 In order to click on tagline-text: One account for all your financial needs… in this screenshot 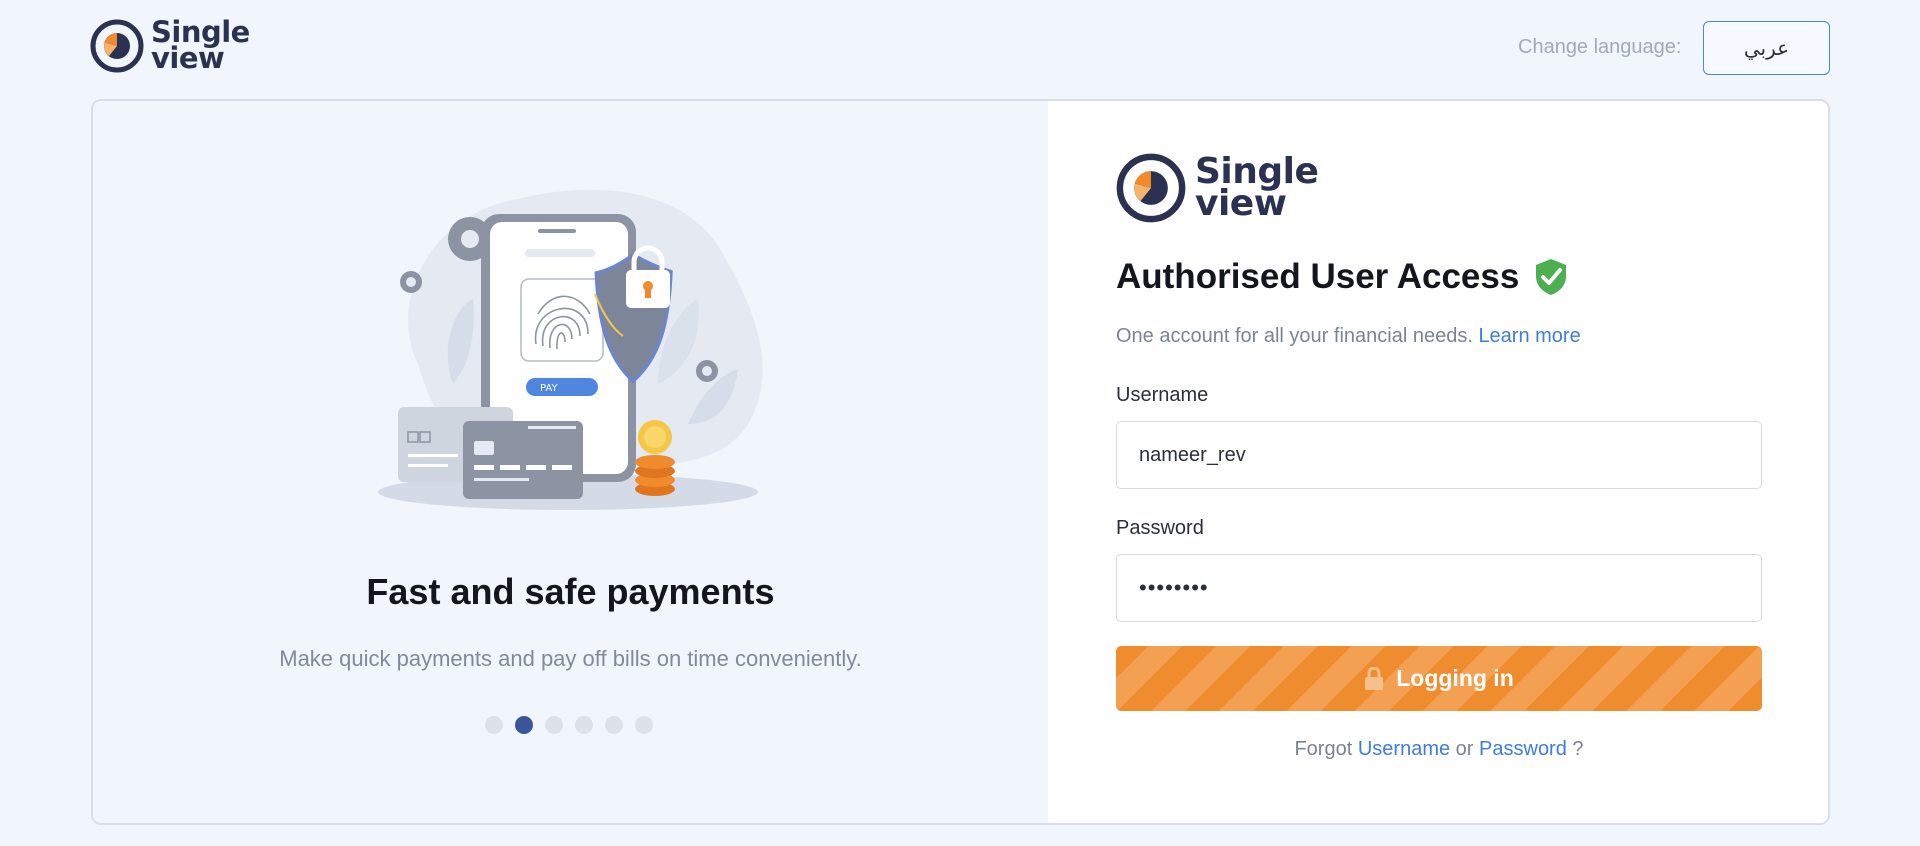, I will do `click(1294, 336)`.